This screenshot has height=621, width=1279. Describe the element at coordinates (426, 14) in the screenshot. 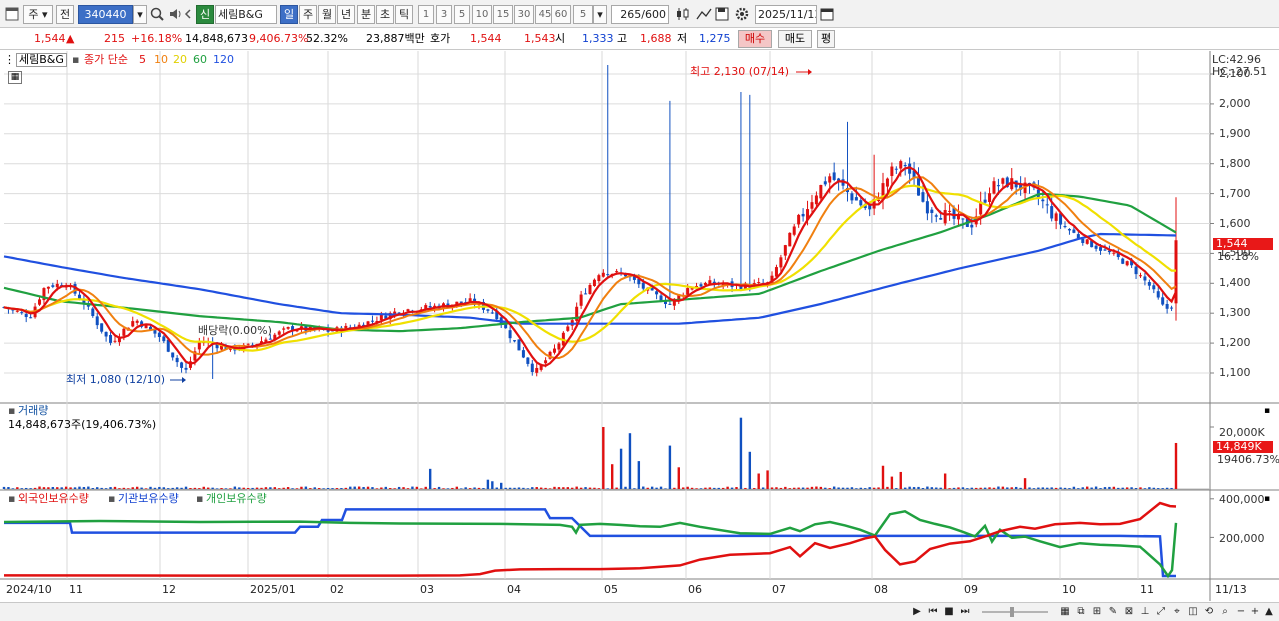

I see `interval-1: 1` at that location.